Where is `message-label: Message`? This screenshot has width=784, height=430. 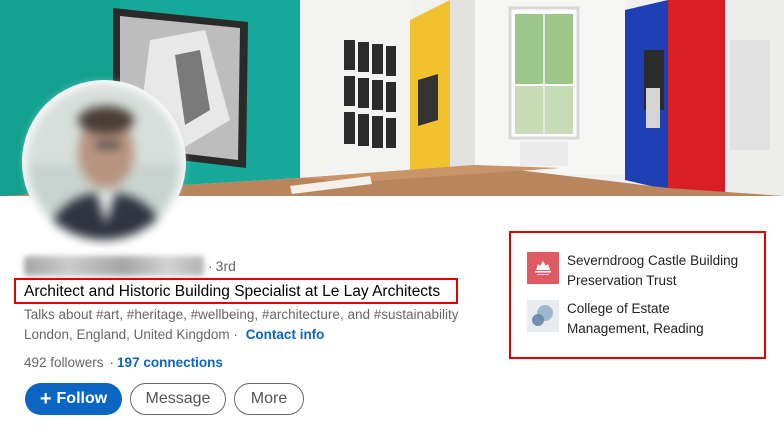
message-label: Message is located at coordinates (178, 398).